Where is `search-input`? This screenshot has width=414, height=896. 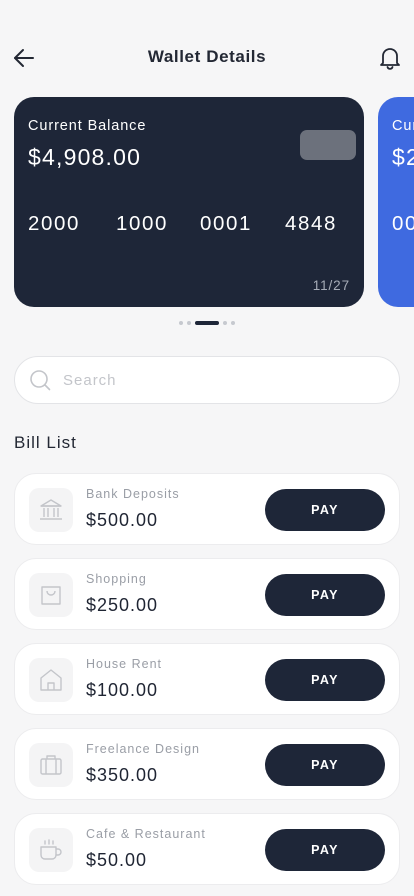 search-input is located at coordinates (213, 380).